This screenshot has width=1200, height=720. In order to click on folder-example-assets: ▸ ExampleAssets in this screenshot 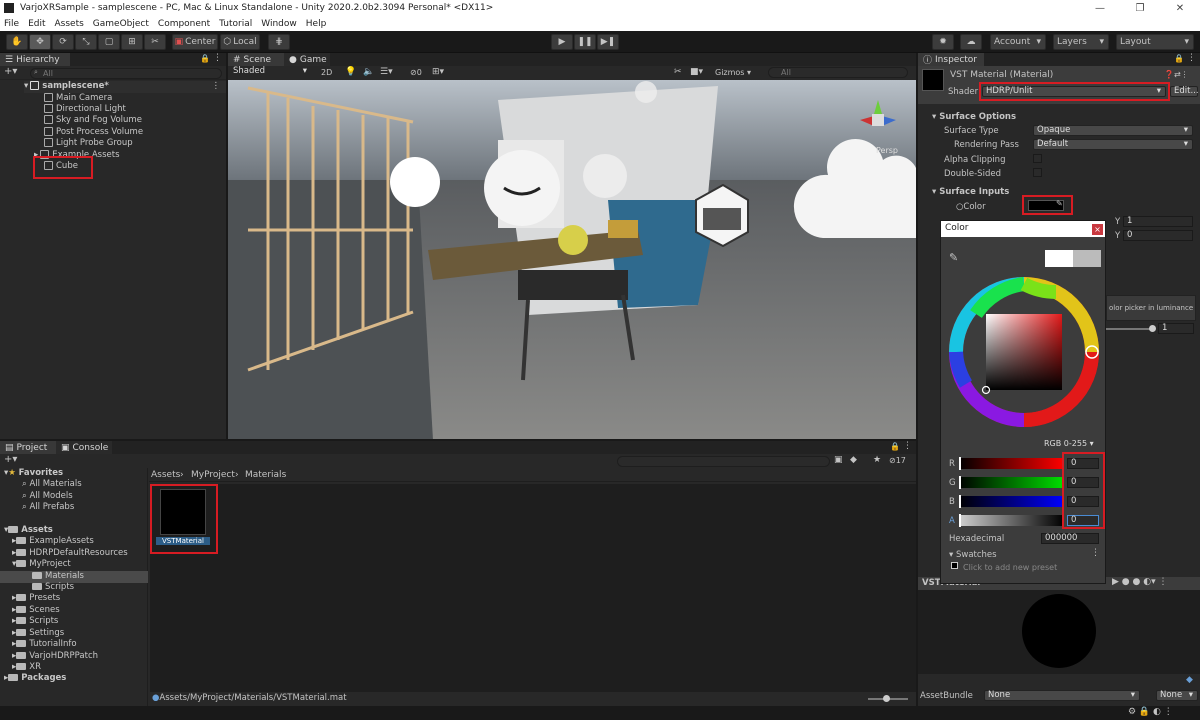, I will do `click(53, 542)`.